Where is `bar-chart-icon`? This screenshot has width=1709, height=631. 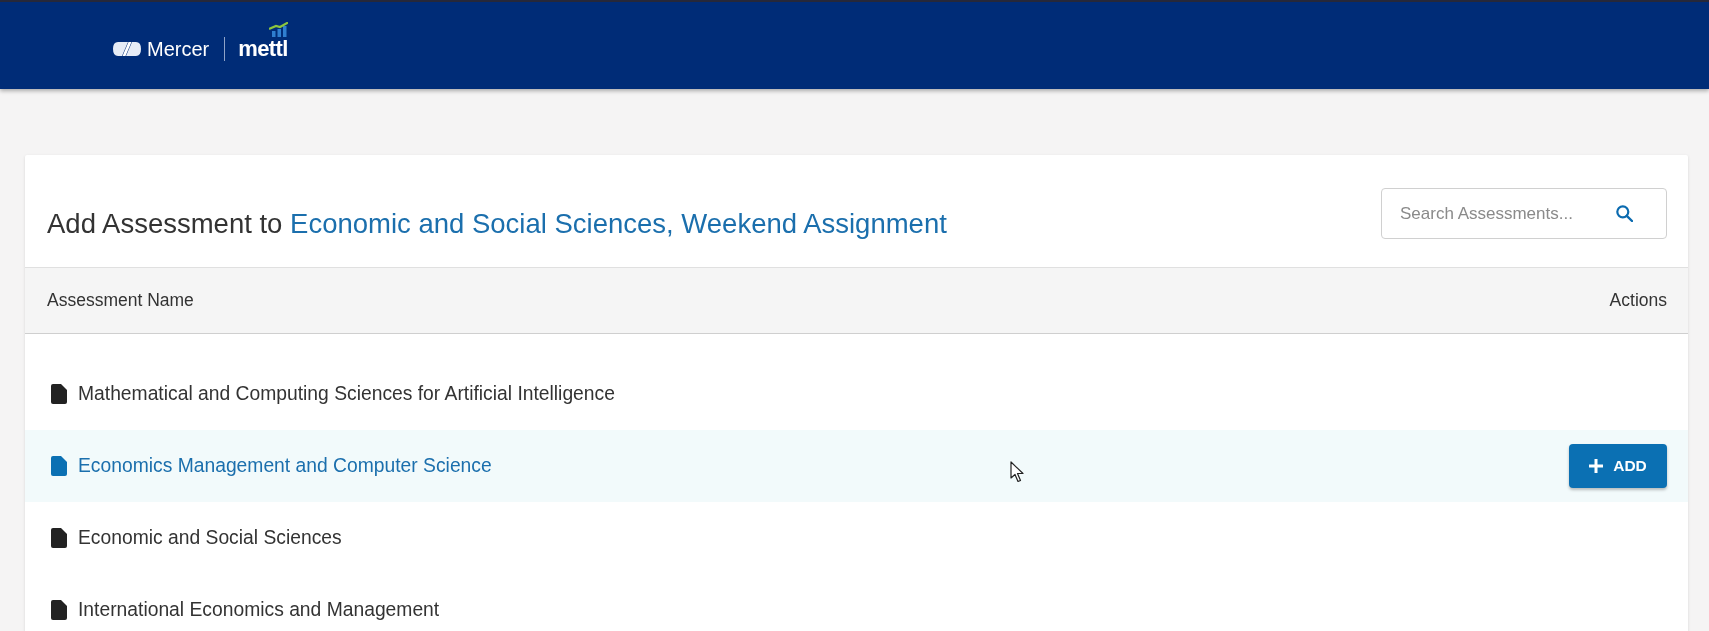
bar-chart-icon is located at coordinates (278, 29).